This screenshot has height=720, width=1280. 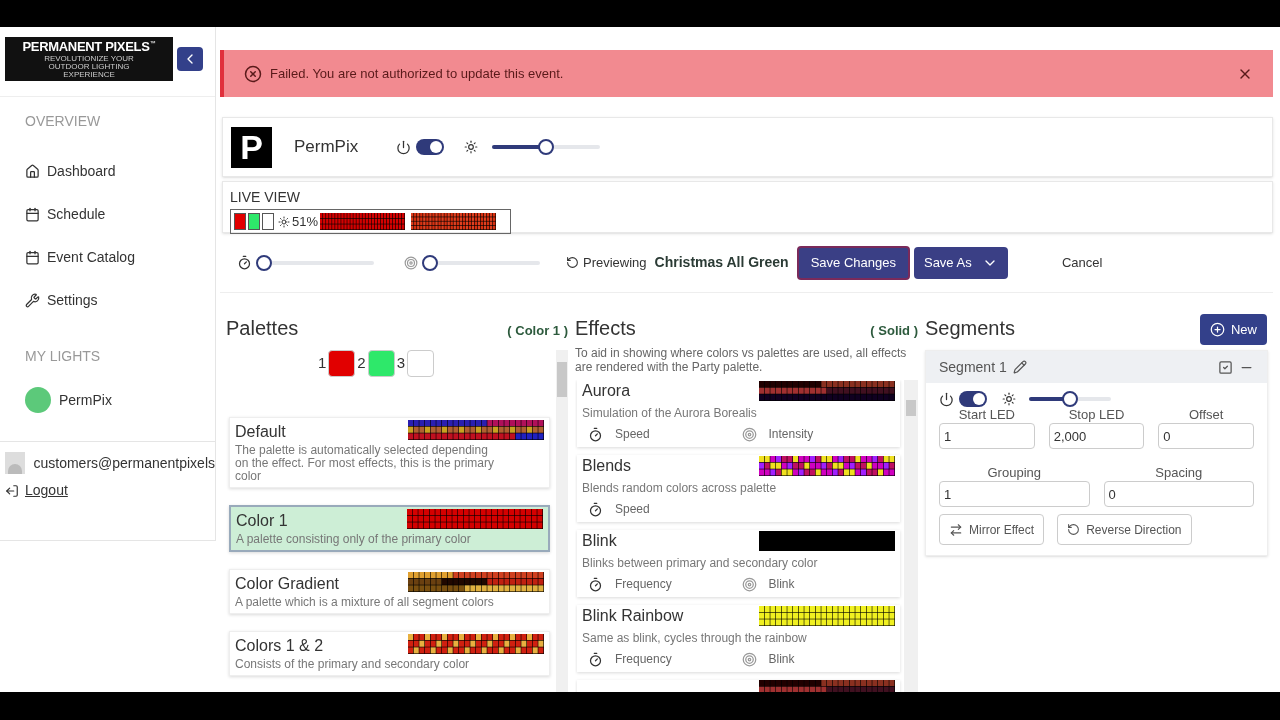 I want to click on palettes-title: Palettes, so click(x=262, y=328).